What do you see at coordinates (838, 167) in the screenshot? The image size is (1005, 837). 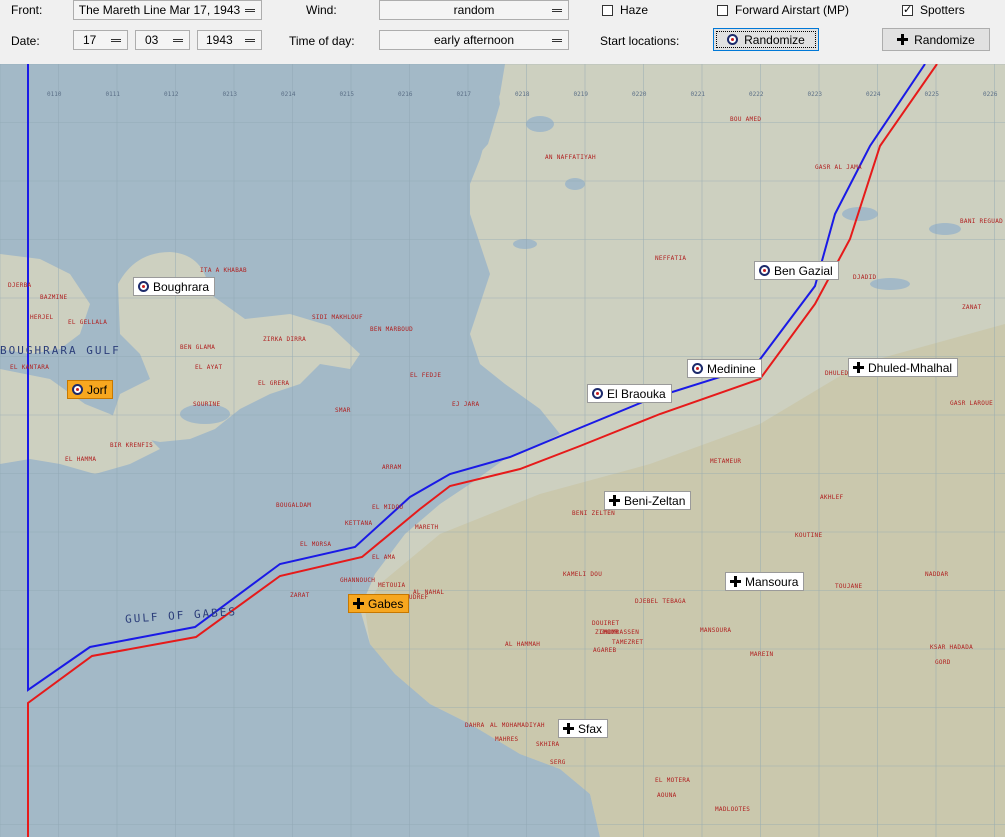 I see `place-name: GASR AL JAMA` at bounding box center [838, 167].